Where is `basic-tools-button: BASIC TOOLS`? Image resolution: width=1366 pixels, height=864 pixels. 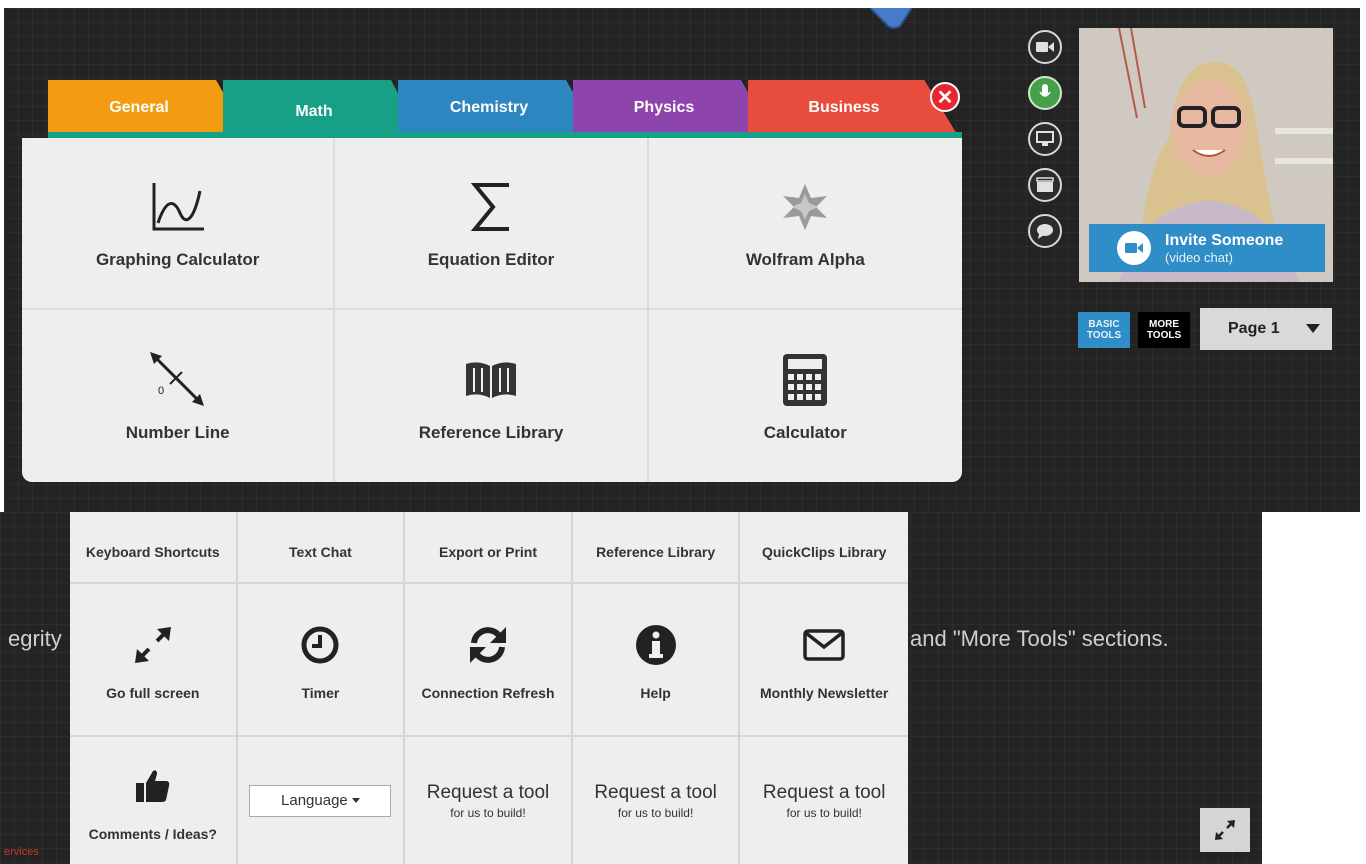 basic-tools-button: BASIC TOOLS is located at coordinates (1104, 330).